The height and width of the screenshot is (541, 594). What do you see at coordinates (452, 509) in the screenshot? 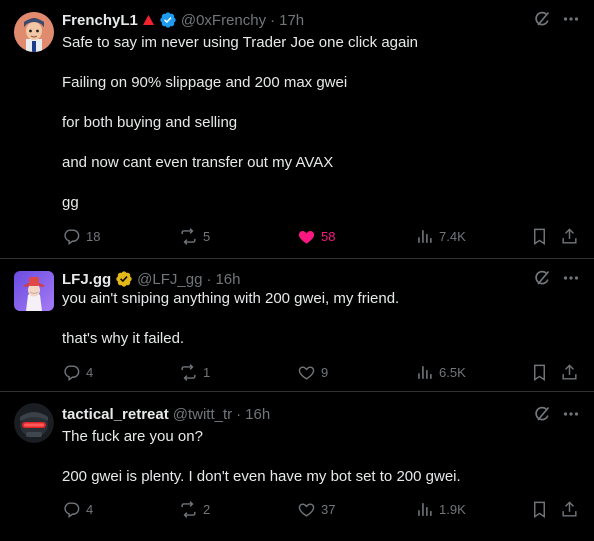
I see `views-count: 1.9K` at bounding box center [452, 509].